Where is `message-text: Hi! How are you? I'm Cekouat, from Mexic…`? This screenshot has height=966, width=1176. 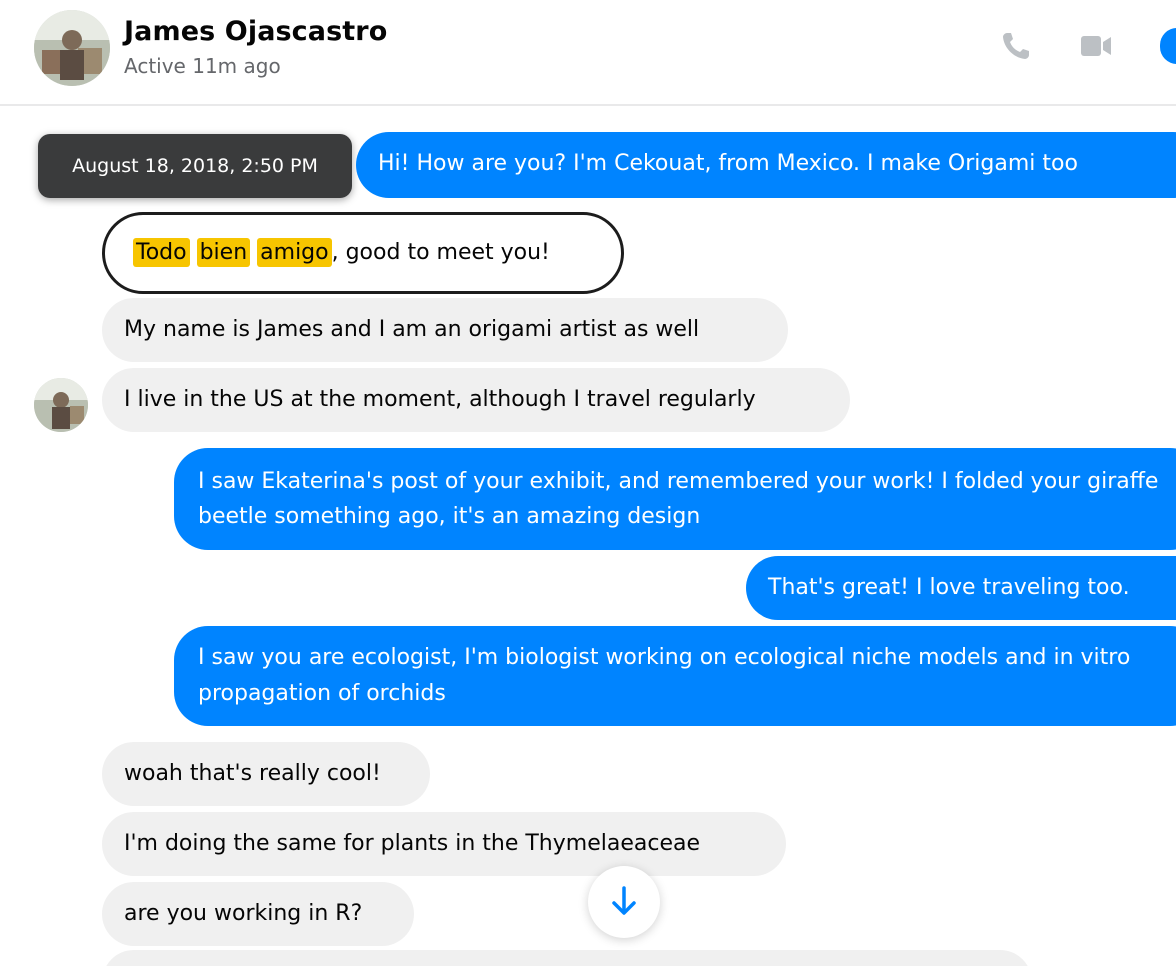
message-text: Hi! How are you? I'm Cekouat, from Mexic… is located at coordinates (728, 163).